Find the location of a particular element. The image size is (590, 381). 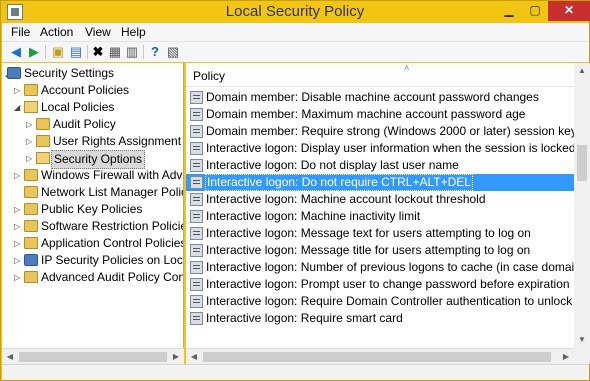

policy-setting: Do not display last user name is located at coordinates (379, 165).